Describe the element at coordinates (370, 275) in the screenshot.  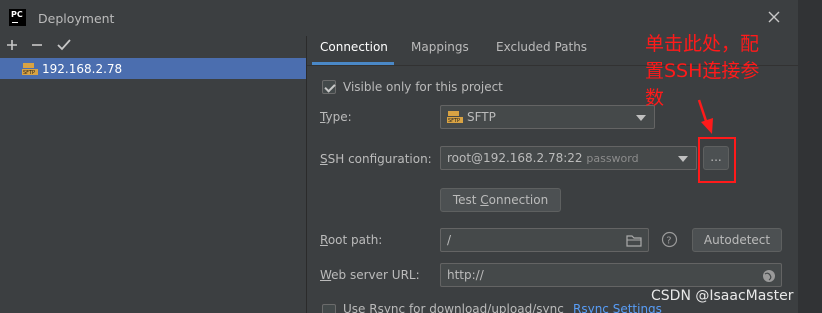
I see `web-server-url-label: Web server URL:` at that location.